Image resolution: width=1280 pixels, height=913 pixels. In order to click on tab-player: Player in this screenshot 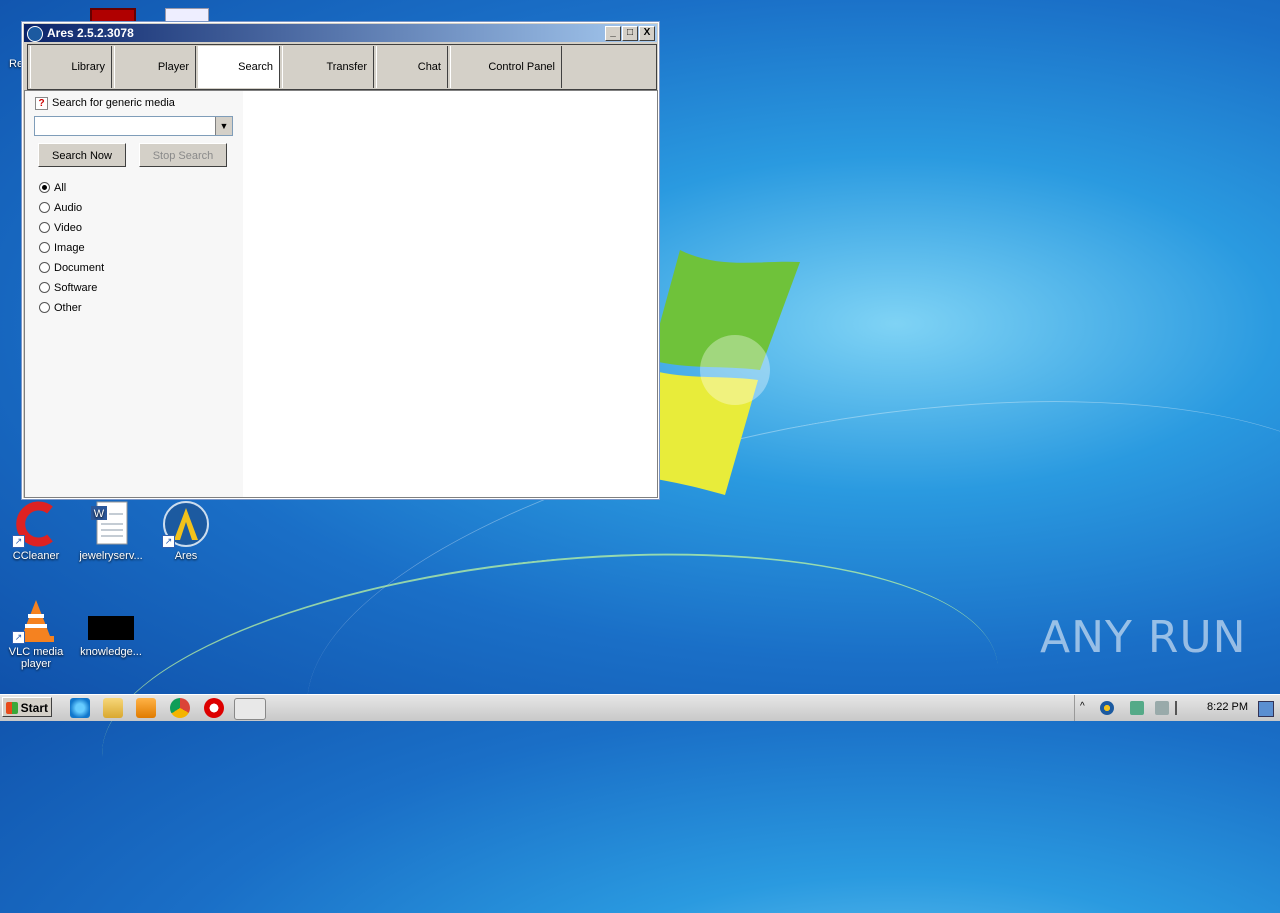, I will do `click(155, 67)`.